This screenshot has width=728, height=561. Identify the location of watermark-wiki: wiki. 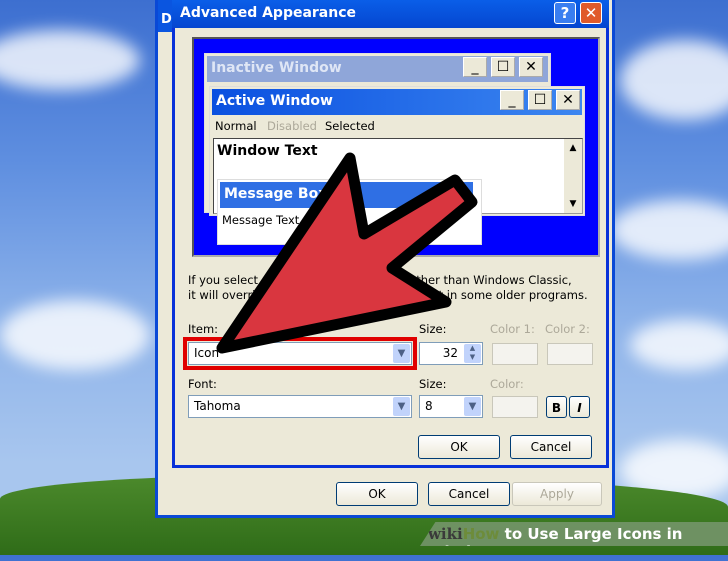
(445, 534).